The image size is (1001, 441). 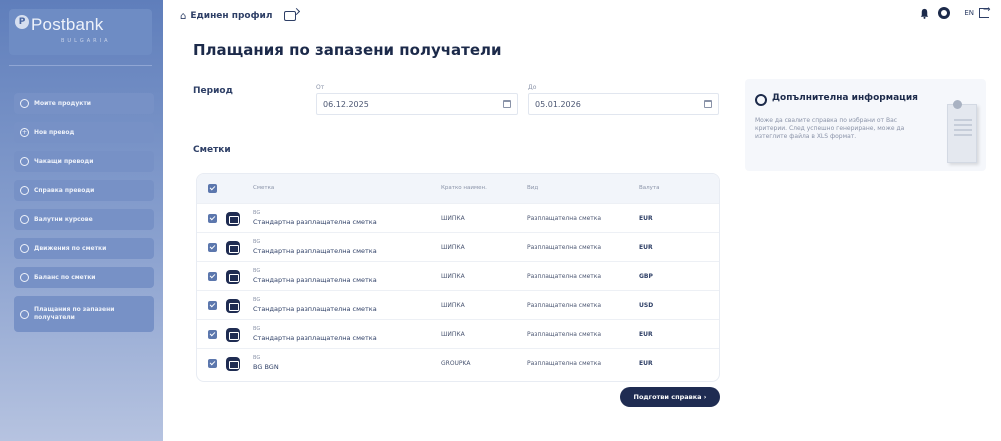 I want to click on top-right-actions: EN, so click(x=955, y=12).